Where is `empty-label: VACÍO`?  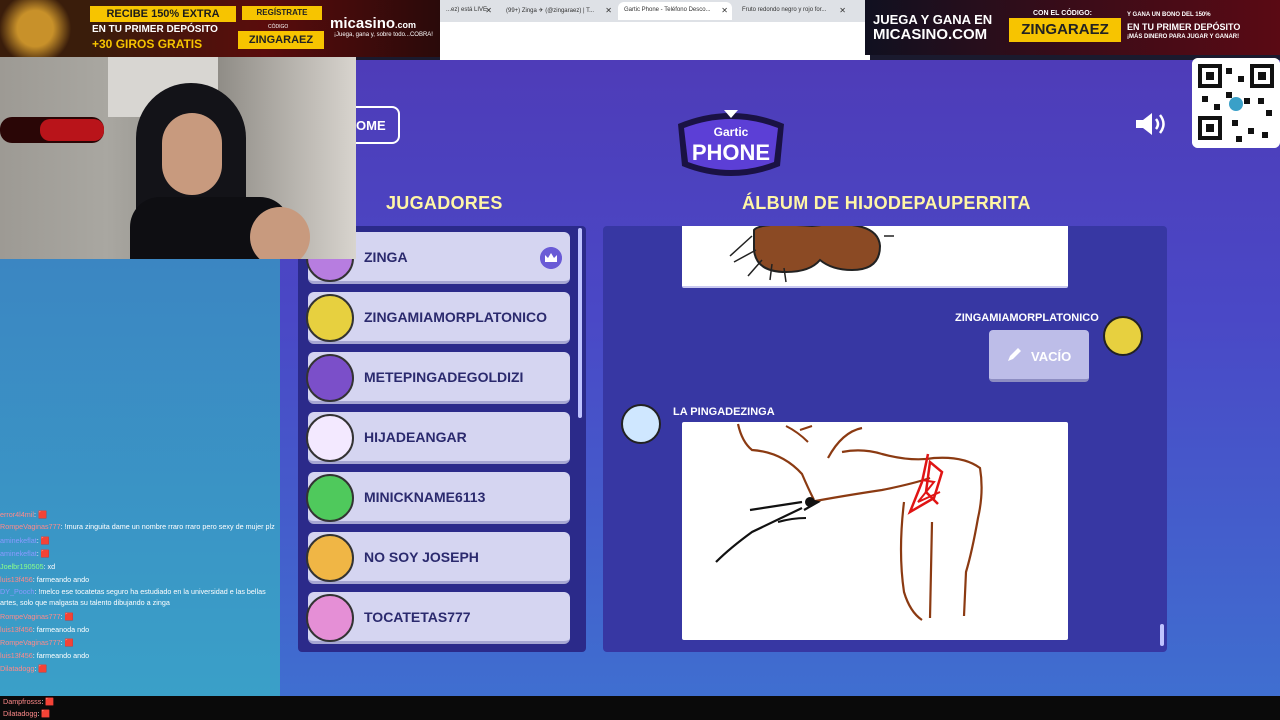
empty-label: VACÍO is located at coordinates (1051, 356).